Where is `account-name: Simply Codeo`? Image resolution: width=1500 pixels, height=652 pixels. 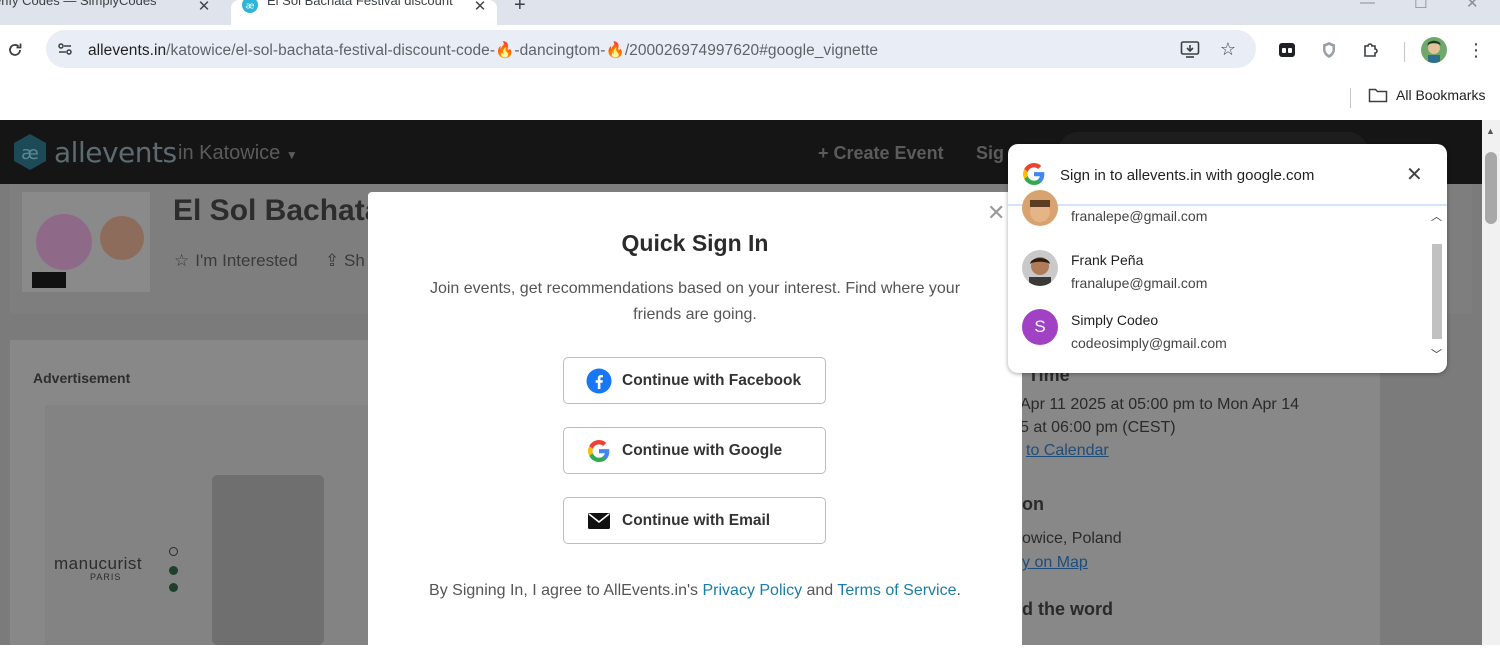 account-name: Simply Codeo is located at coordinates (1115, 320).